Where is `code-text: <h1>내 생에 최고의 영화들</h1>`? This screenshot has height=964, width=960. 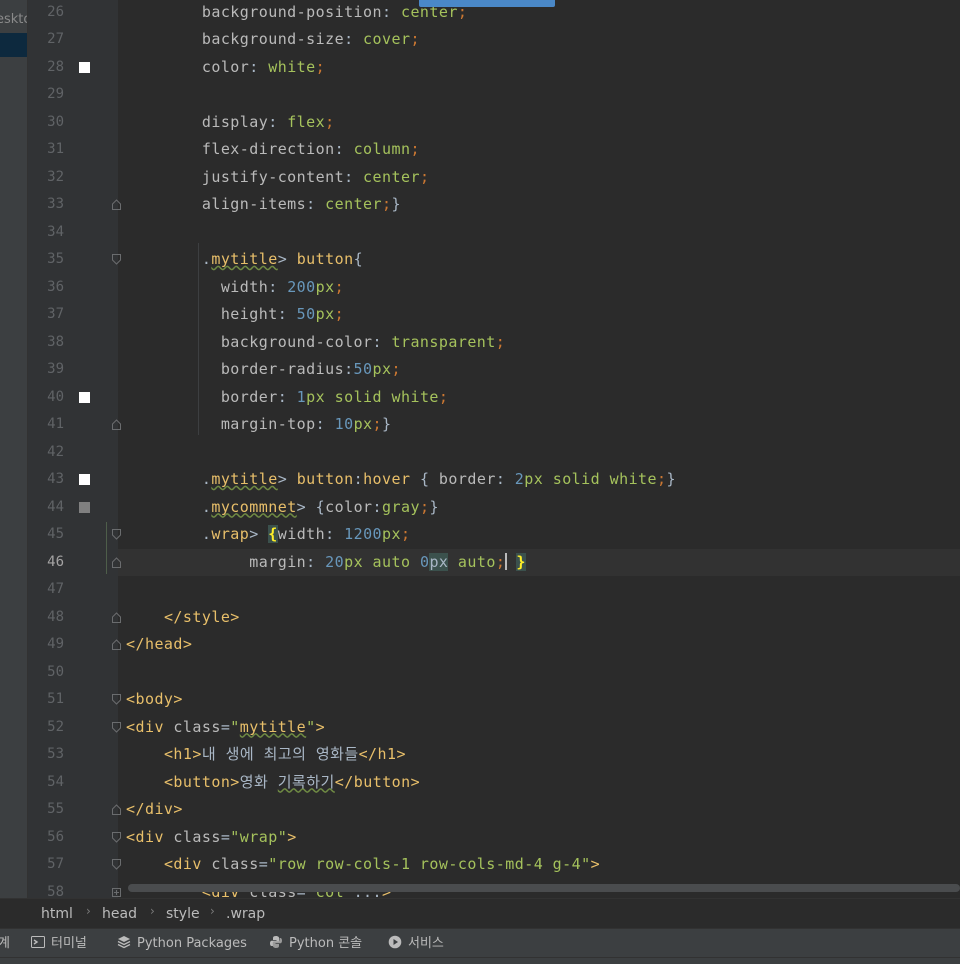 code-text: <h1>내 생에 최고의 영화들</h1> is located at coordinates (266, 755).